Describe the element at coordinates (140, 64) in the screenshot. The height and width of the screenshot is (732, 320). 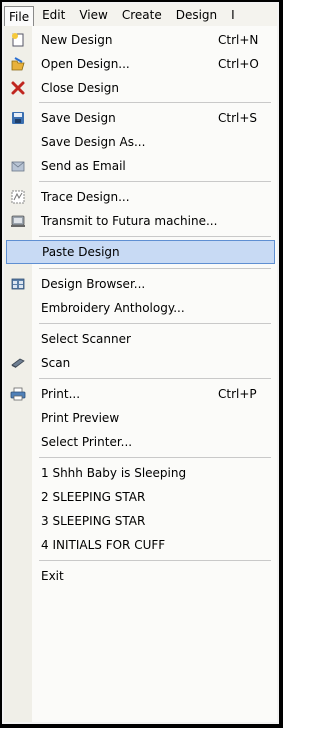
I see `menu-item-open-design: Open Design... Ctrl+O` at that location.